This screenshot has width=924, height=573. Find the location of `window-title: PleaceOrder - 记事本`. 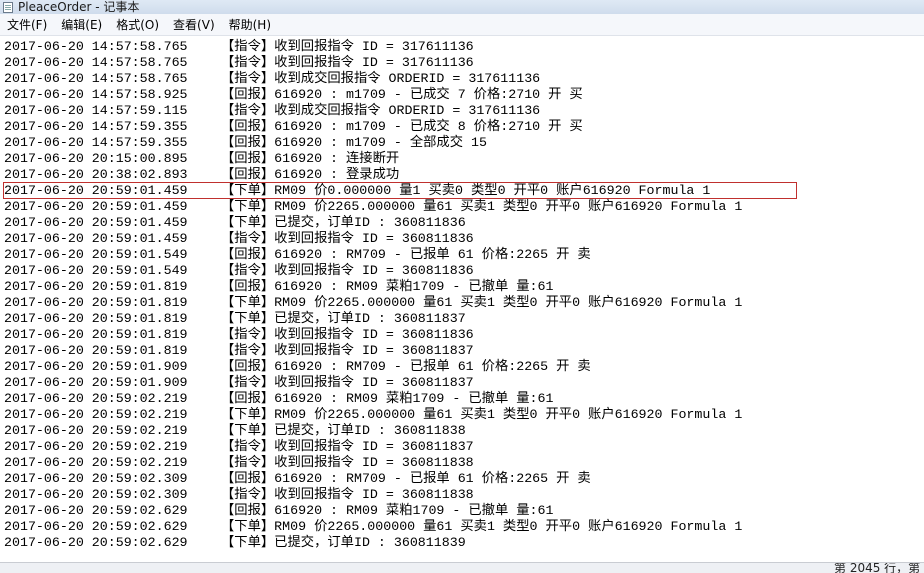

window-title: PleaceOrder - 记事本 is located at coordinates (79, 7).